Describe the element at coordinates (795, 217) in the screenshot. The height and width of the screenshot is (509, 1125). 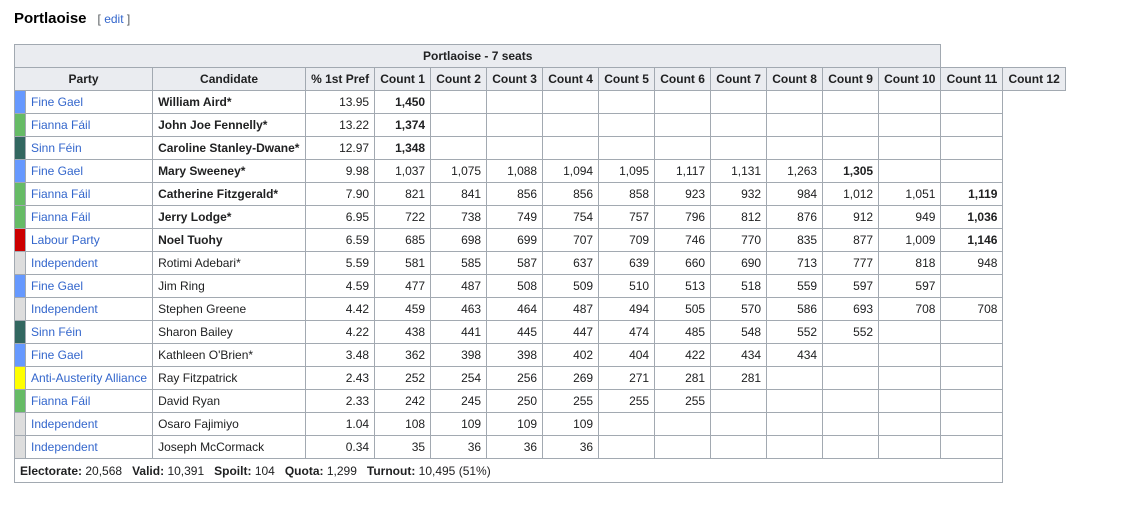
I see `count-8-value: 876` at that location.